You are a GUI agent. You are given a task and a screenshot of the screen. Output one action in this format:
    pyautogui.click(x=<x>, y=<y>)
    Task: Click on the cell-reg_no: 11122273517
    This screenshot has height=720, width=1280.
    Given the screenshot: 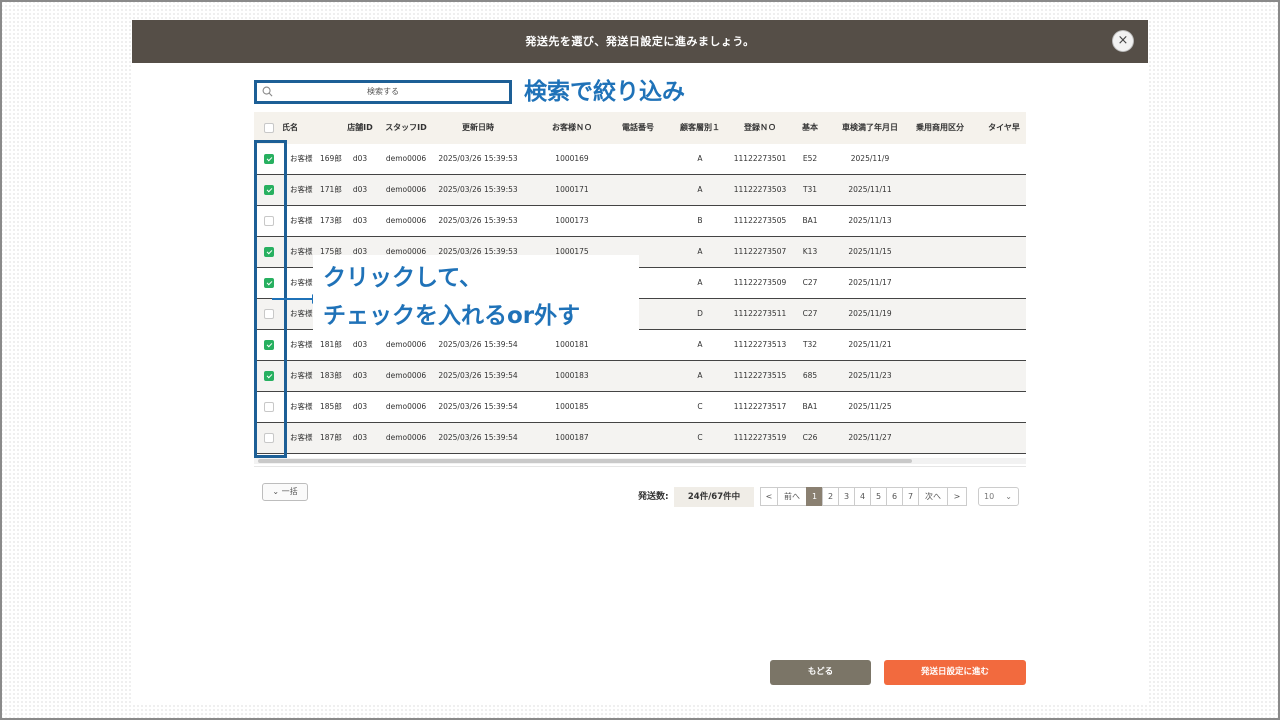 What is the action you would take?
    pyautogui.click(x=760, y=406)
    